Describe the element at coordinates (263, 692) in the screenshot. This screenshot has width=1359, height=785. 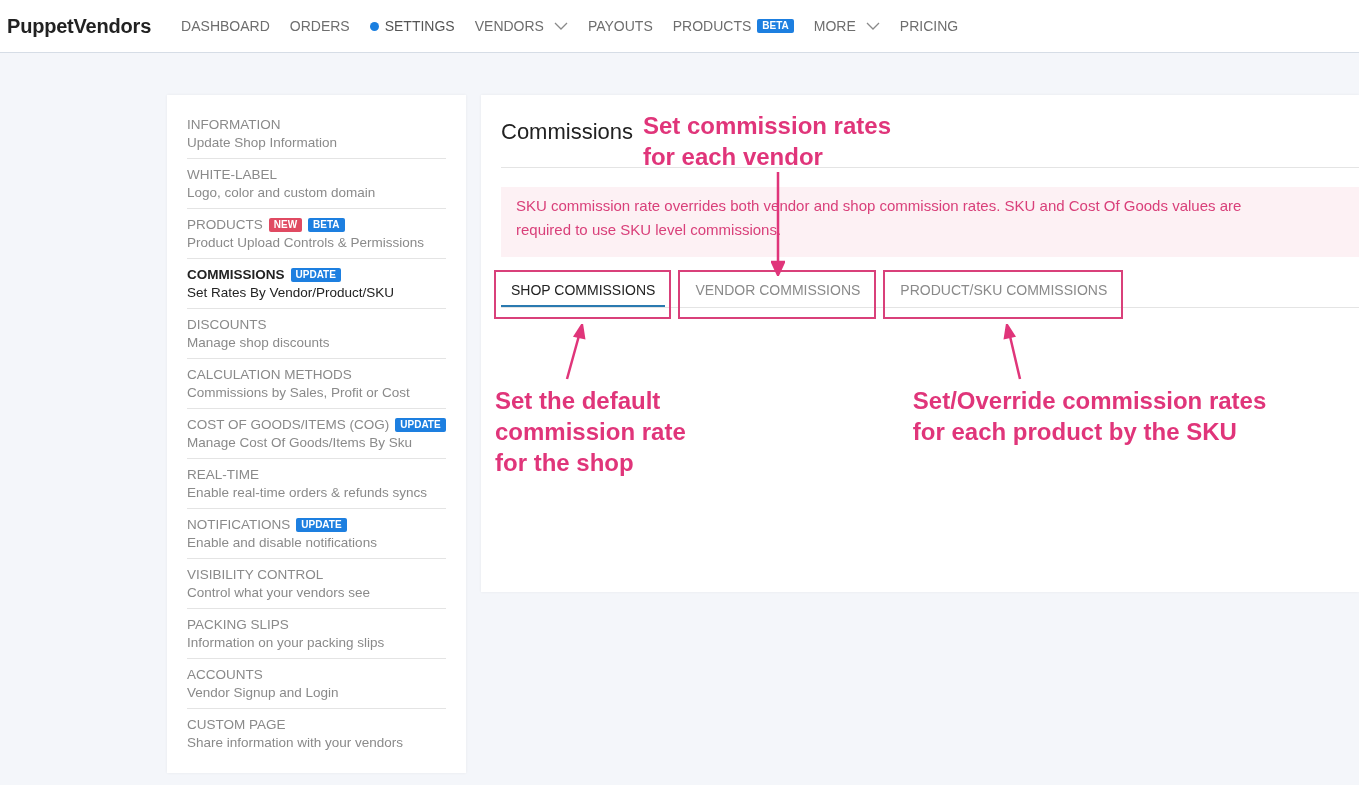
I see `item-subtitle: Vendor Signup and Login` at that location.